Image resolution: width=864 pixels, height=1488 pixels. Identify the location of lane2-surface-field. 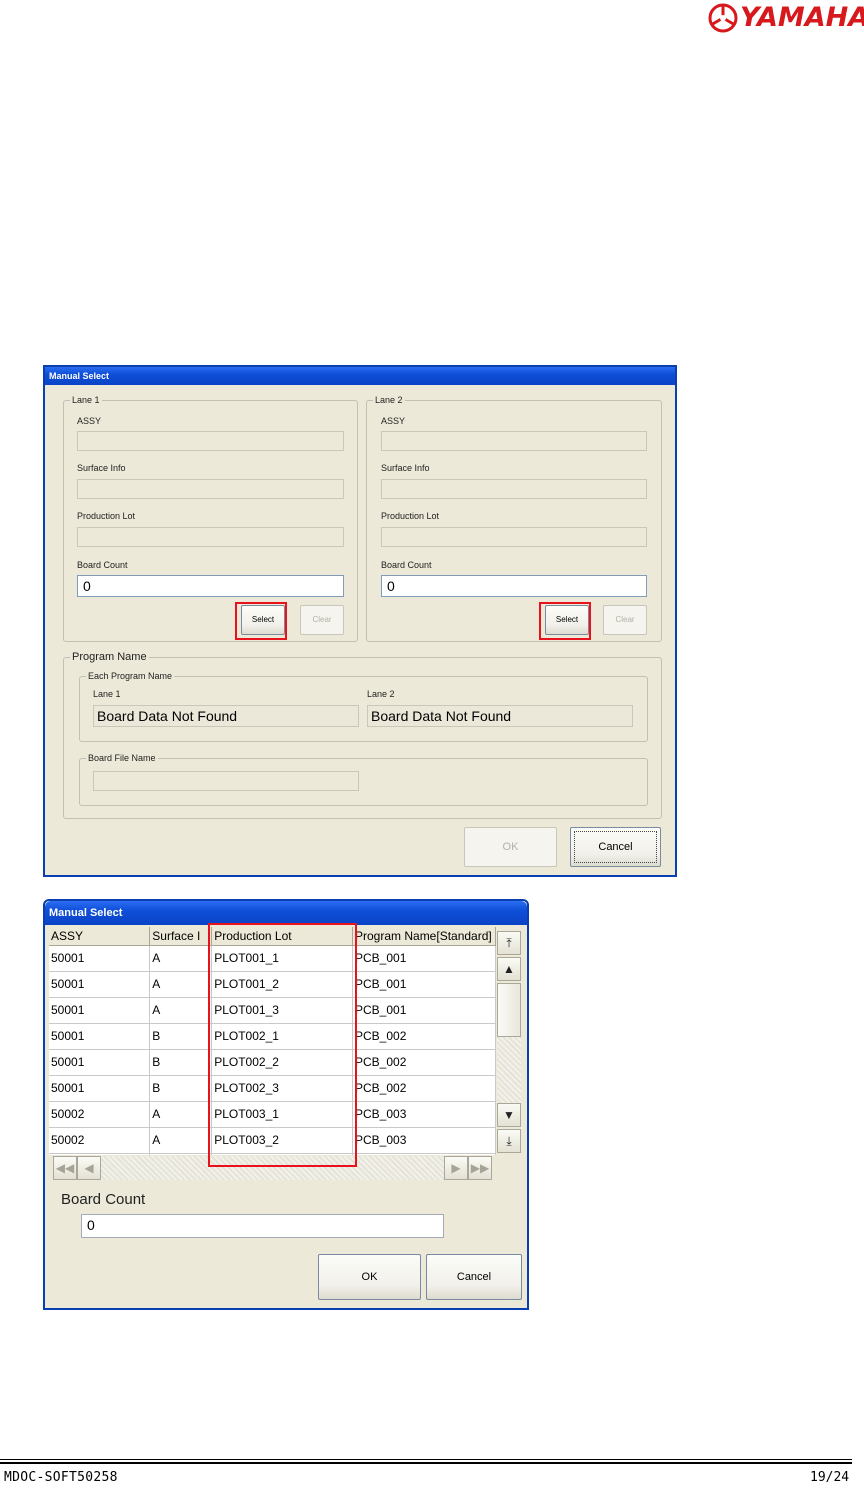
(514, 489).